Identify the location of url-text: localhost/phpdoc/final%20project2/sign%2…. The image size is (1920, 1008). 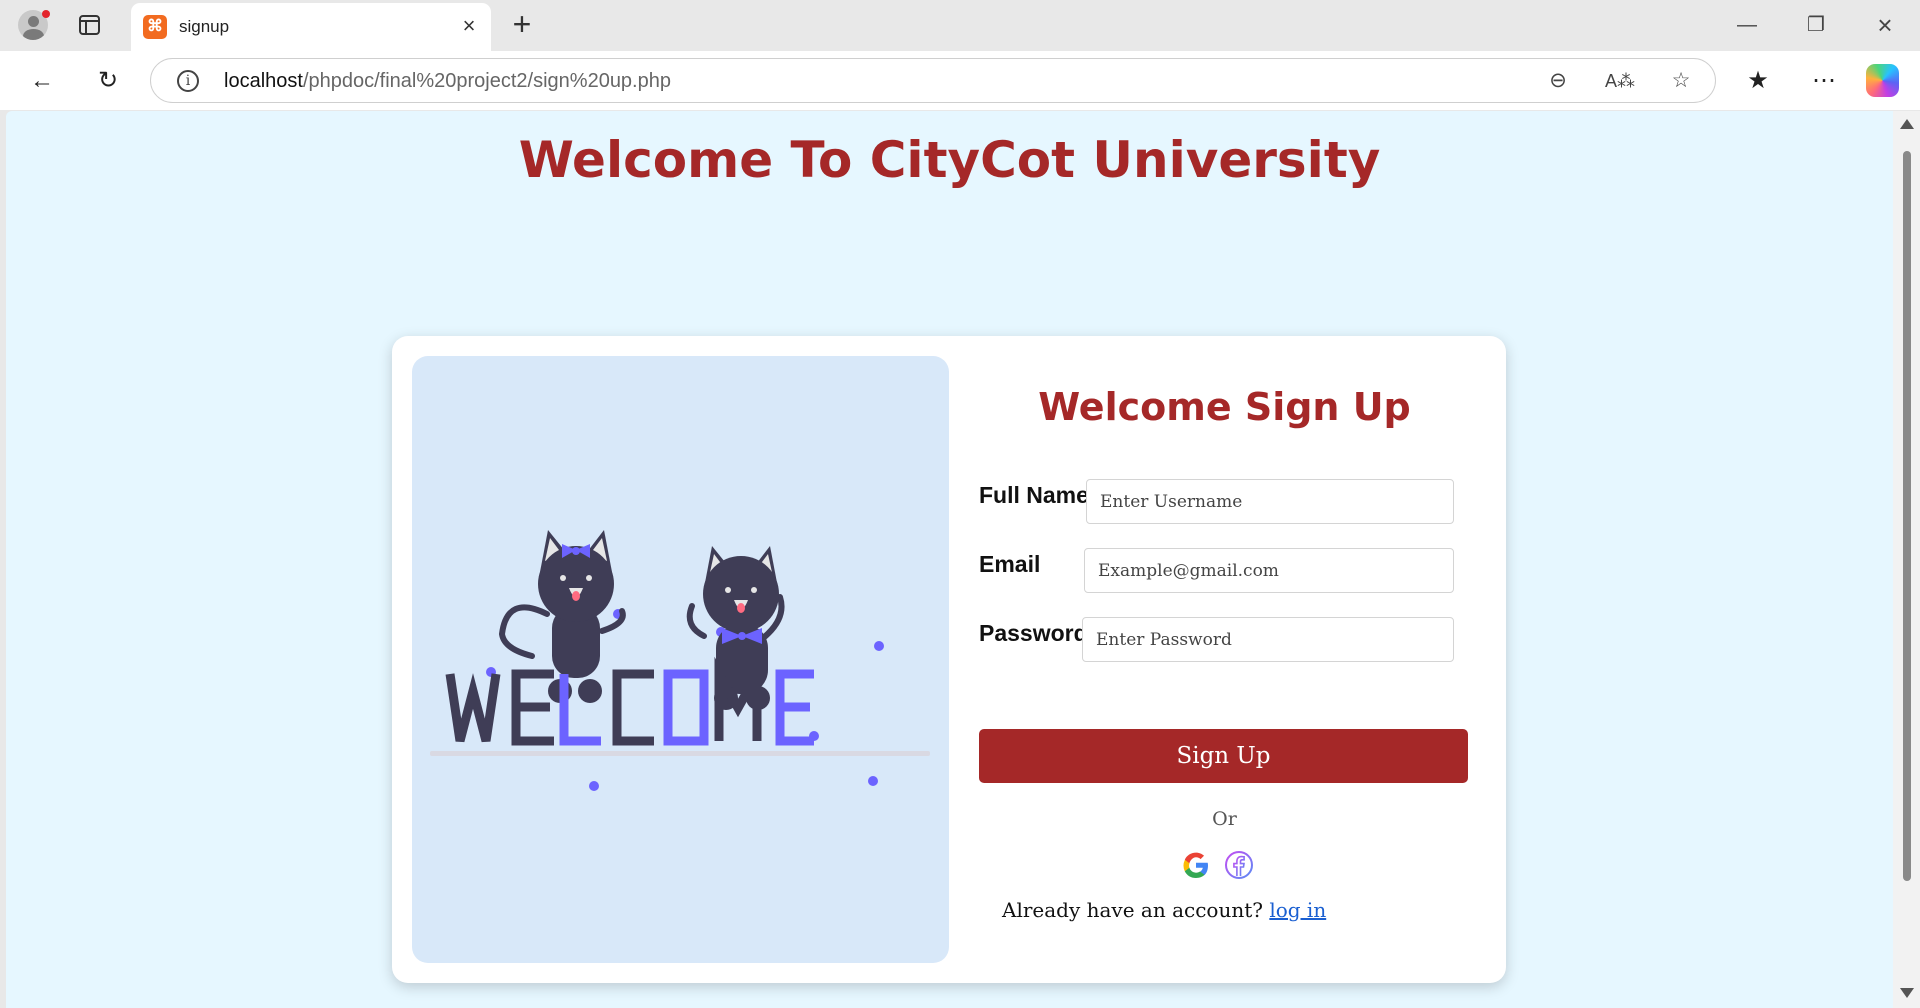
(447, 81).